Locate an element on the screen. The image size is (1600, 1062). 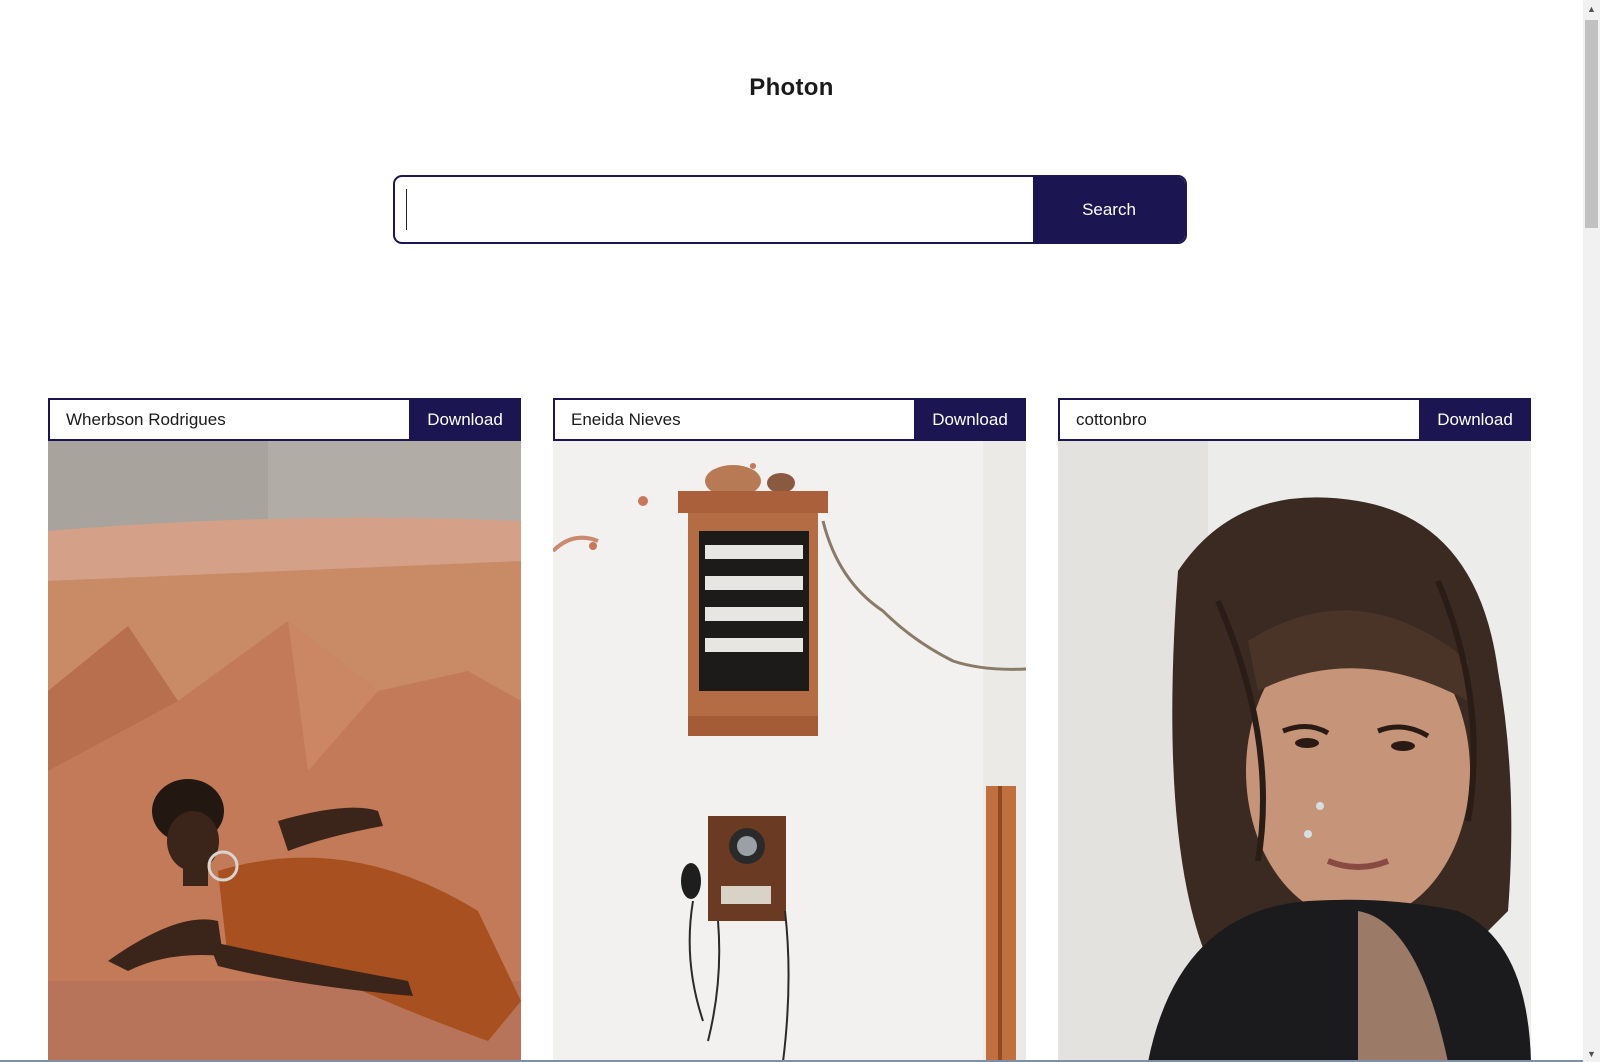
photo-card-header: Wherbson Rodrigues Download is located at coordinates (284, 419).